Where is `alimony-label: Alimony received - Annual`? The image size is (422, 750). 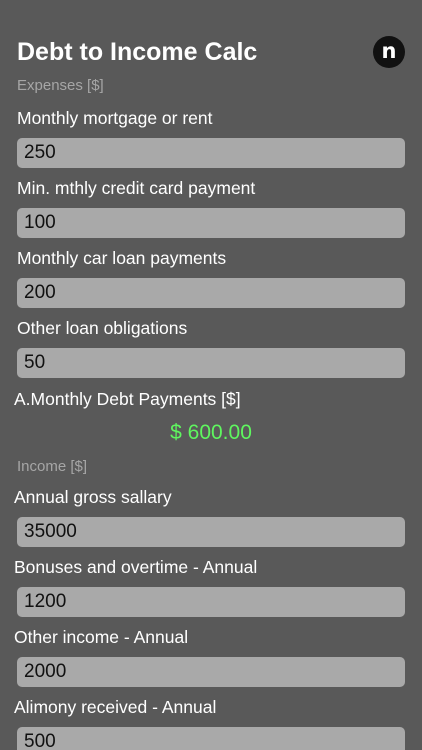 alimony-label: Alimony received - Annual is located at coordinates (115, 707).